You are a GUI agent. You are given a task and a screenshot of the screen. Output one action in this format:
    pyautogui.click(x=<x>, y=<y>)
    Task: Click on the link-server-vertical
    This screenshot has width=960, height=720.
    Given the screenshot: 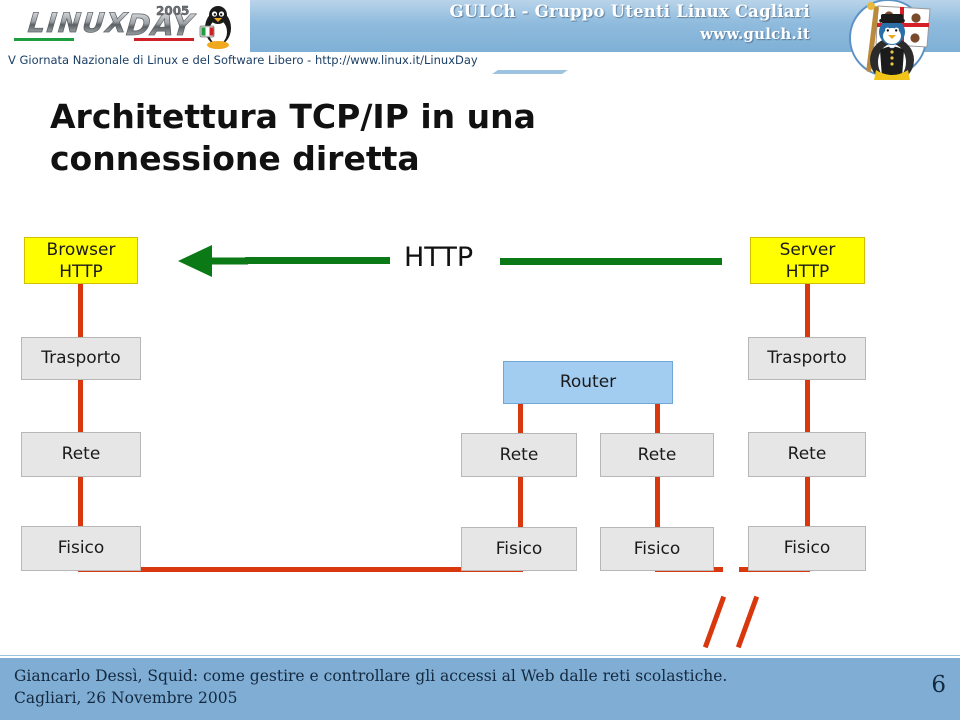 What is the action you would take?
    pyautogui.click(x=807, y=426)
    